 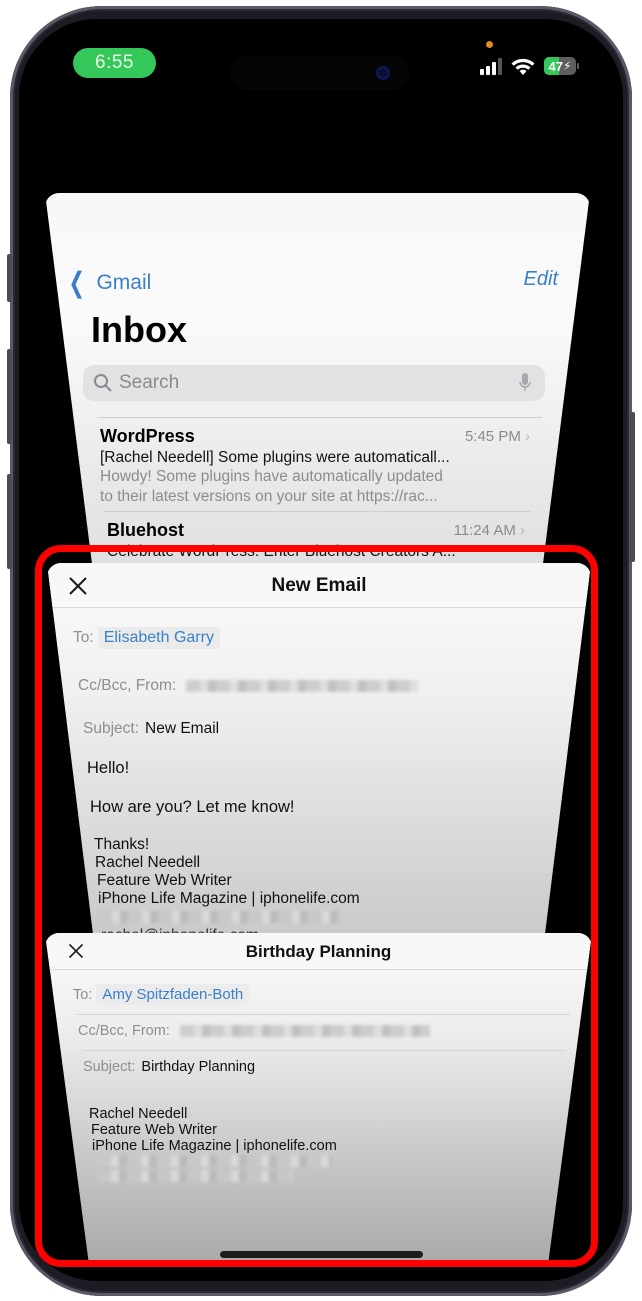 What do you see at coordinates (76, 282) in the screenshot?
I see `chevron-left-icon: ❮` at bounding box center [76, 282].